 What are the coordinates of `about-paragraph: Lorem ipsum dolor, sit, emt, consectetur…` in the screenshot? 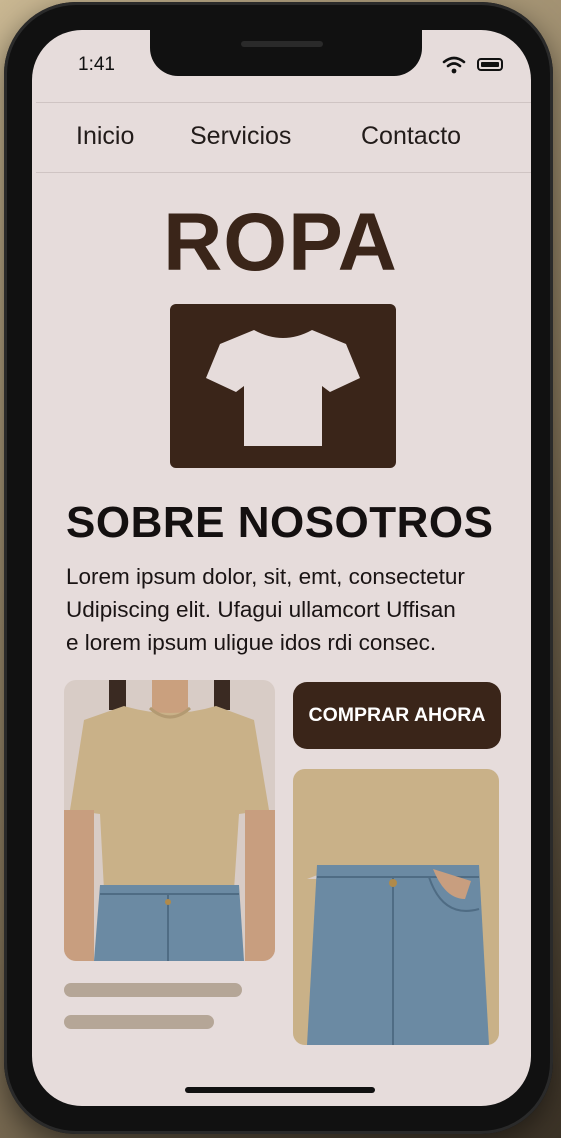 It's located at (286, 609).